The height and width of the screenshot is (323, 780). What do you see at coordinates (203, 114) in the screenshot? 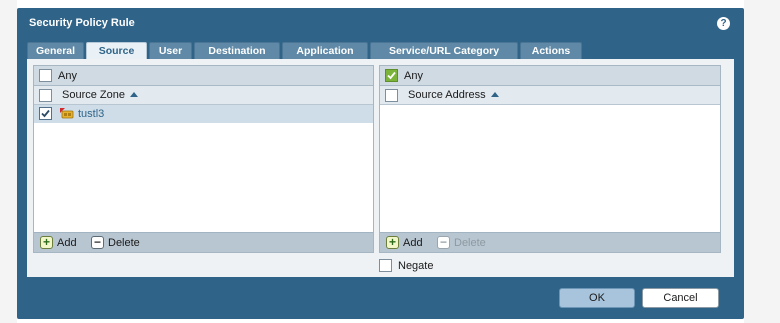
I see `table-row: tustl3` at bounding box center [203, 114].